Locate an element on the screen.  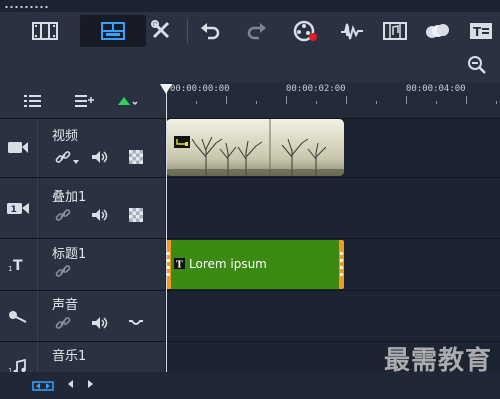
motion-tracking-icon is located at coordinates (437, 31).